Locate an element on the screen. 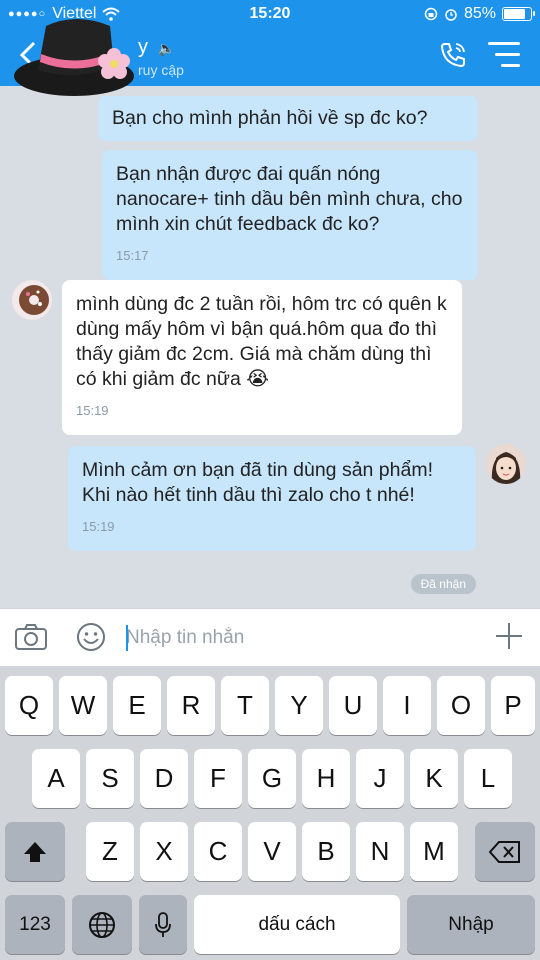  key-d: D is located at coordinates (164, 778).